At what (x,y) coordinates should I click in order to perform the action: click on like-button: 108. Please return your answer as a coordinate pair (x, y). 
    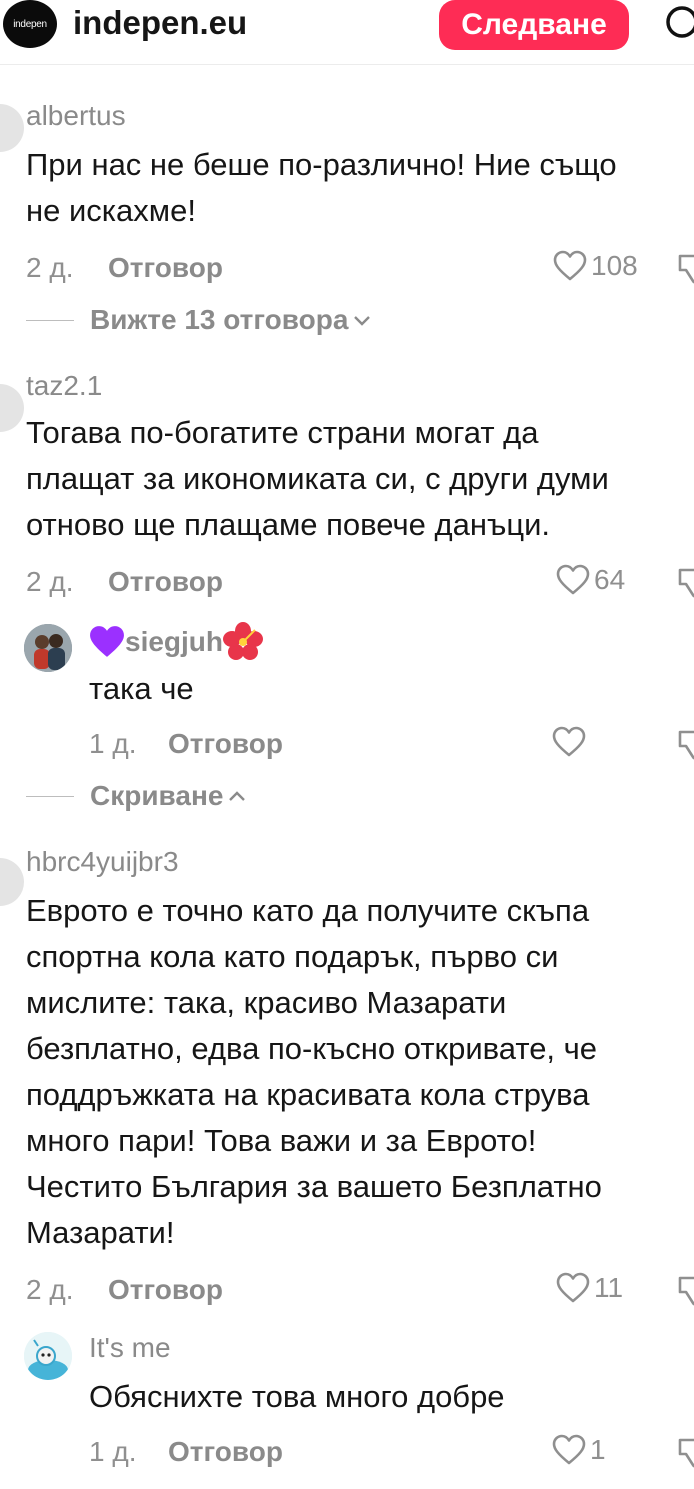
    Looking at the image, I should click on (595, 266).